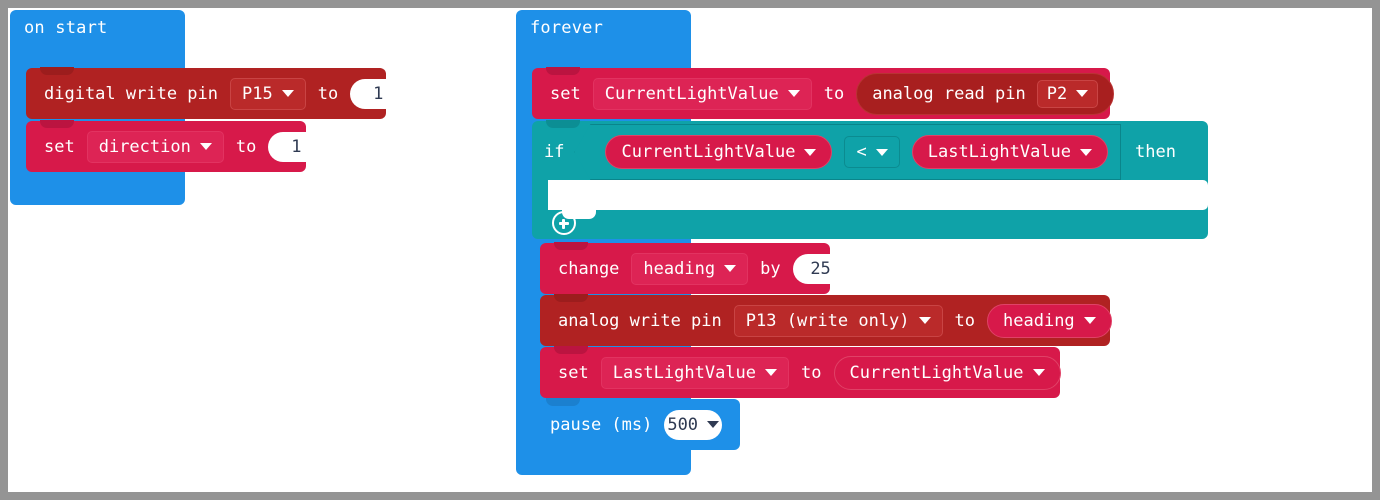 The width and height of the screenshot is (1380, 500). I want to click on on-start-label: on start, so click(66, 28).